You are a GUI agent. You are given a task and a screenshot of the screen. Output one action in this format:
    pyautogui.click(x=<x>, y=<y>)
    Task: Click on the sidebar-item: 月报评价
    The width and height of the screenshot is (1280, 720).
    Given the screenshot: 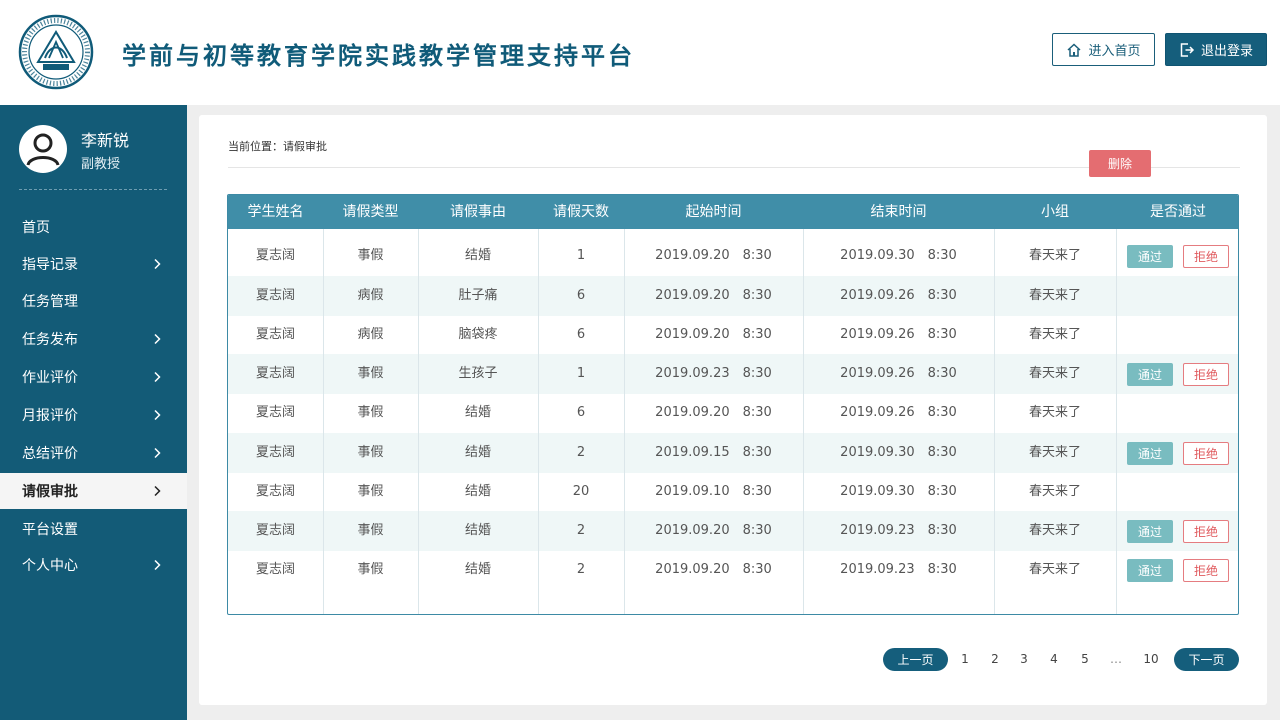 What is the action you would take?
    pyautogui.click(x=93, y=415)
    